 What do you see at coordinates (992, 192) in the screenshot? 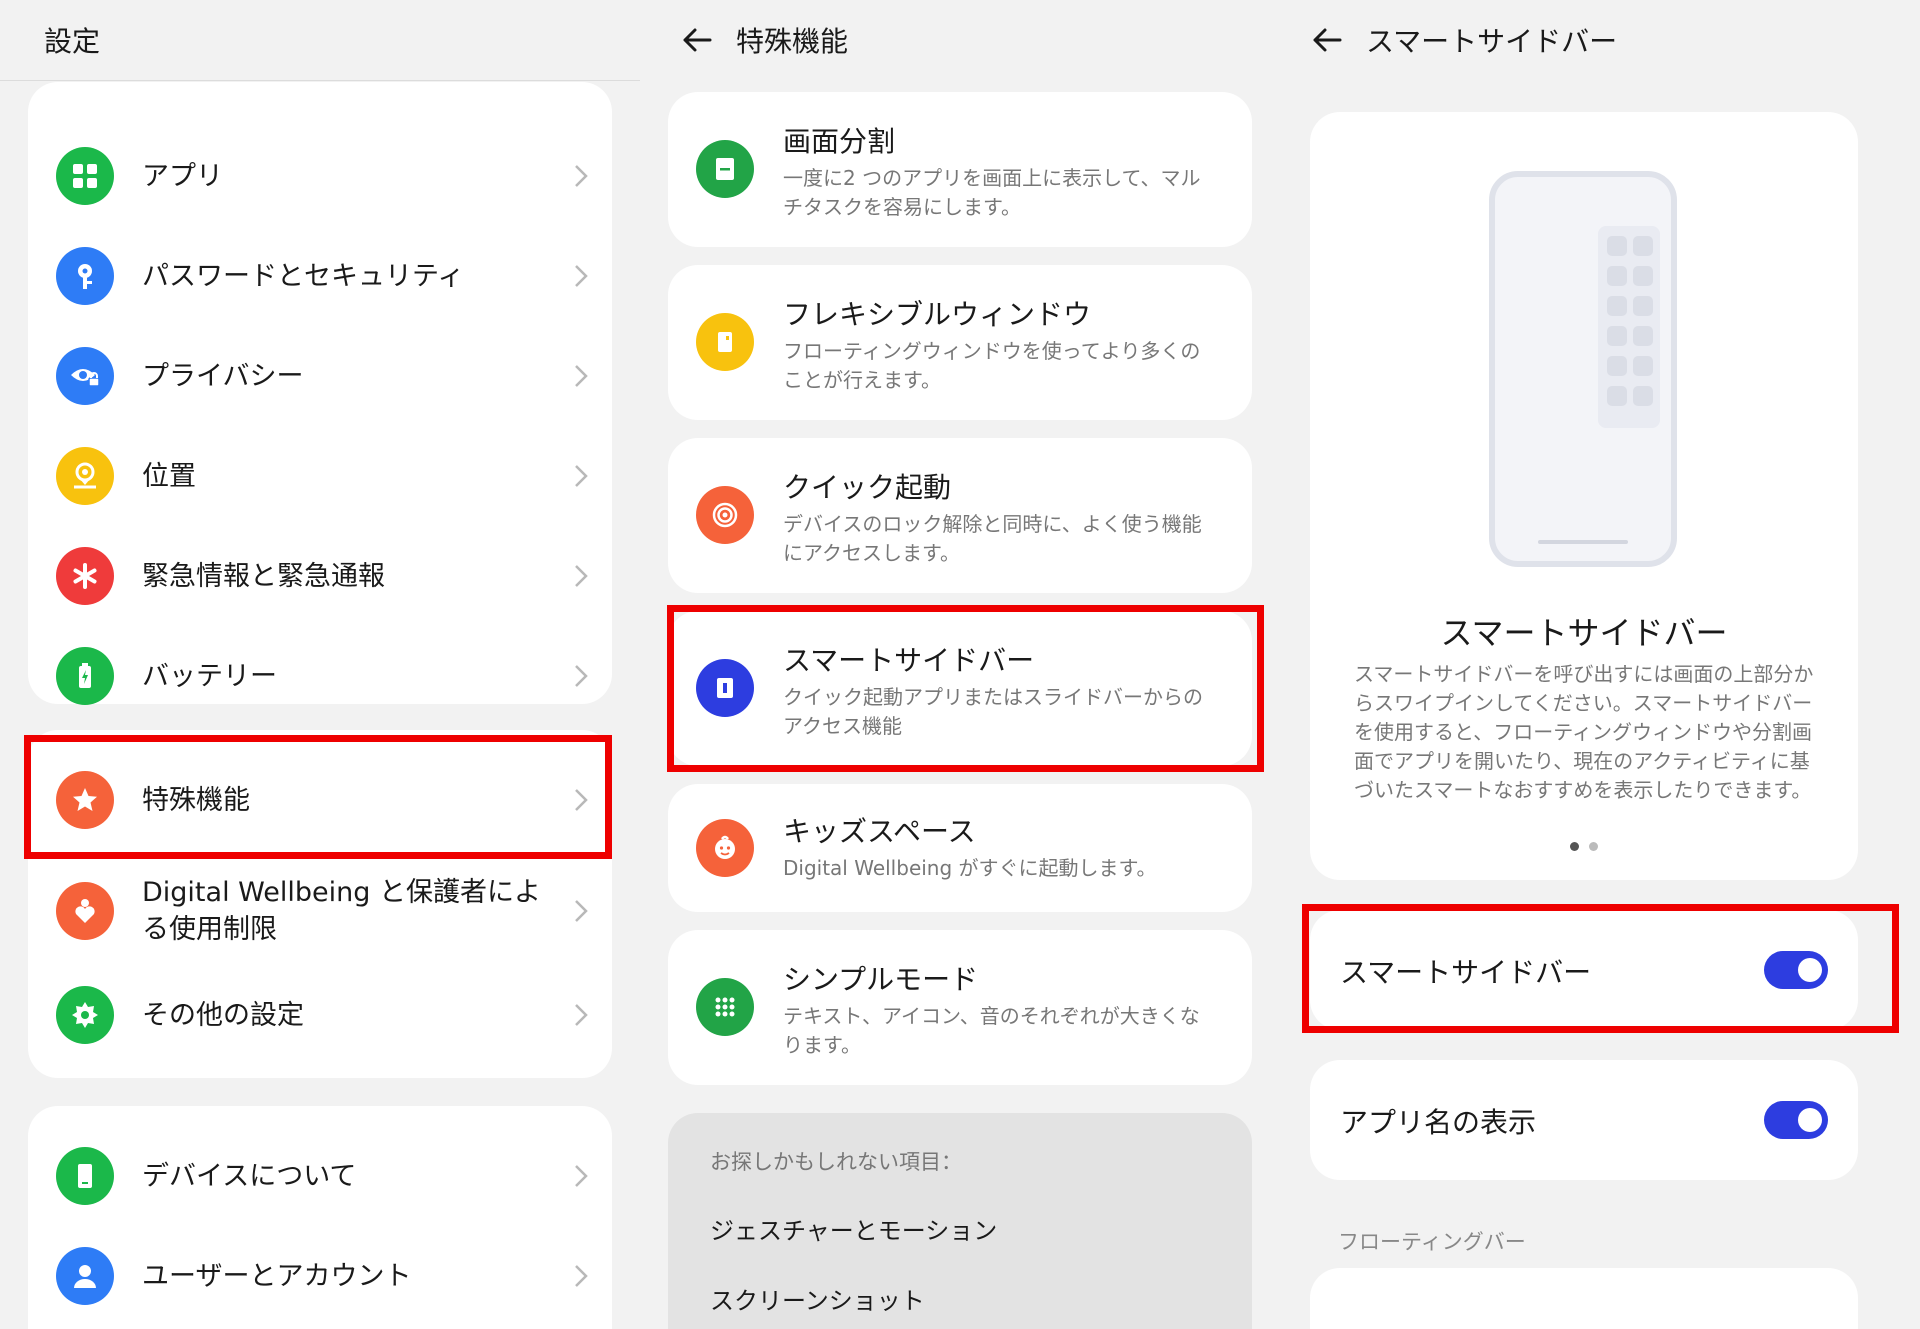
I see `feature-description: 一度に2 つのアプリを画面上に表示して、マルチタスクを容易にします。` at bounding box center [992, 192].